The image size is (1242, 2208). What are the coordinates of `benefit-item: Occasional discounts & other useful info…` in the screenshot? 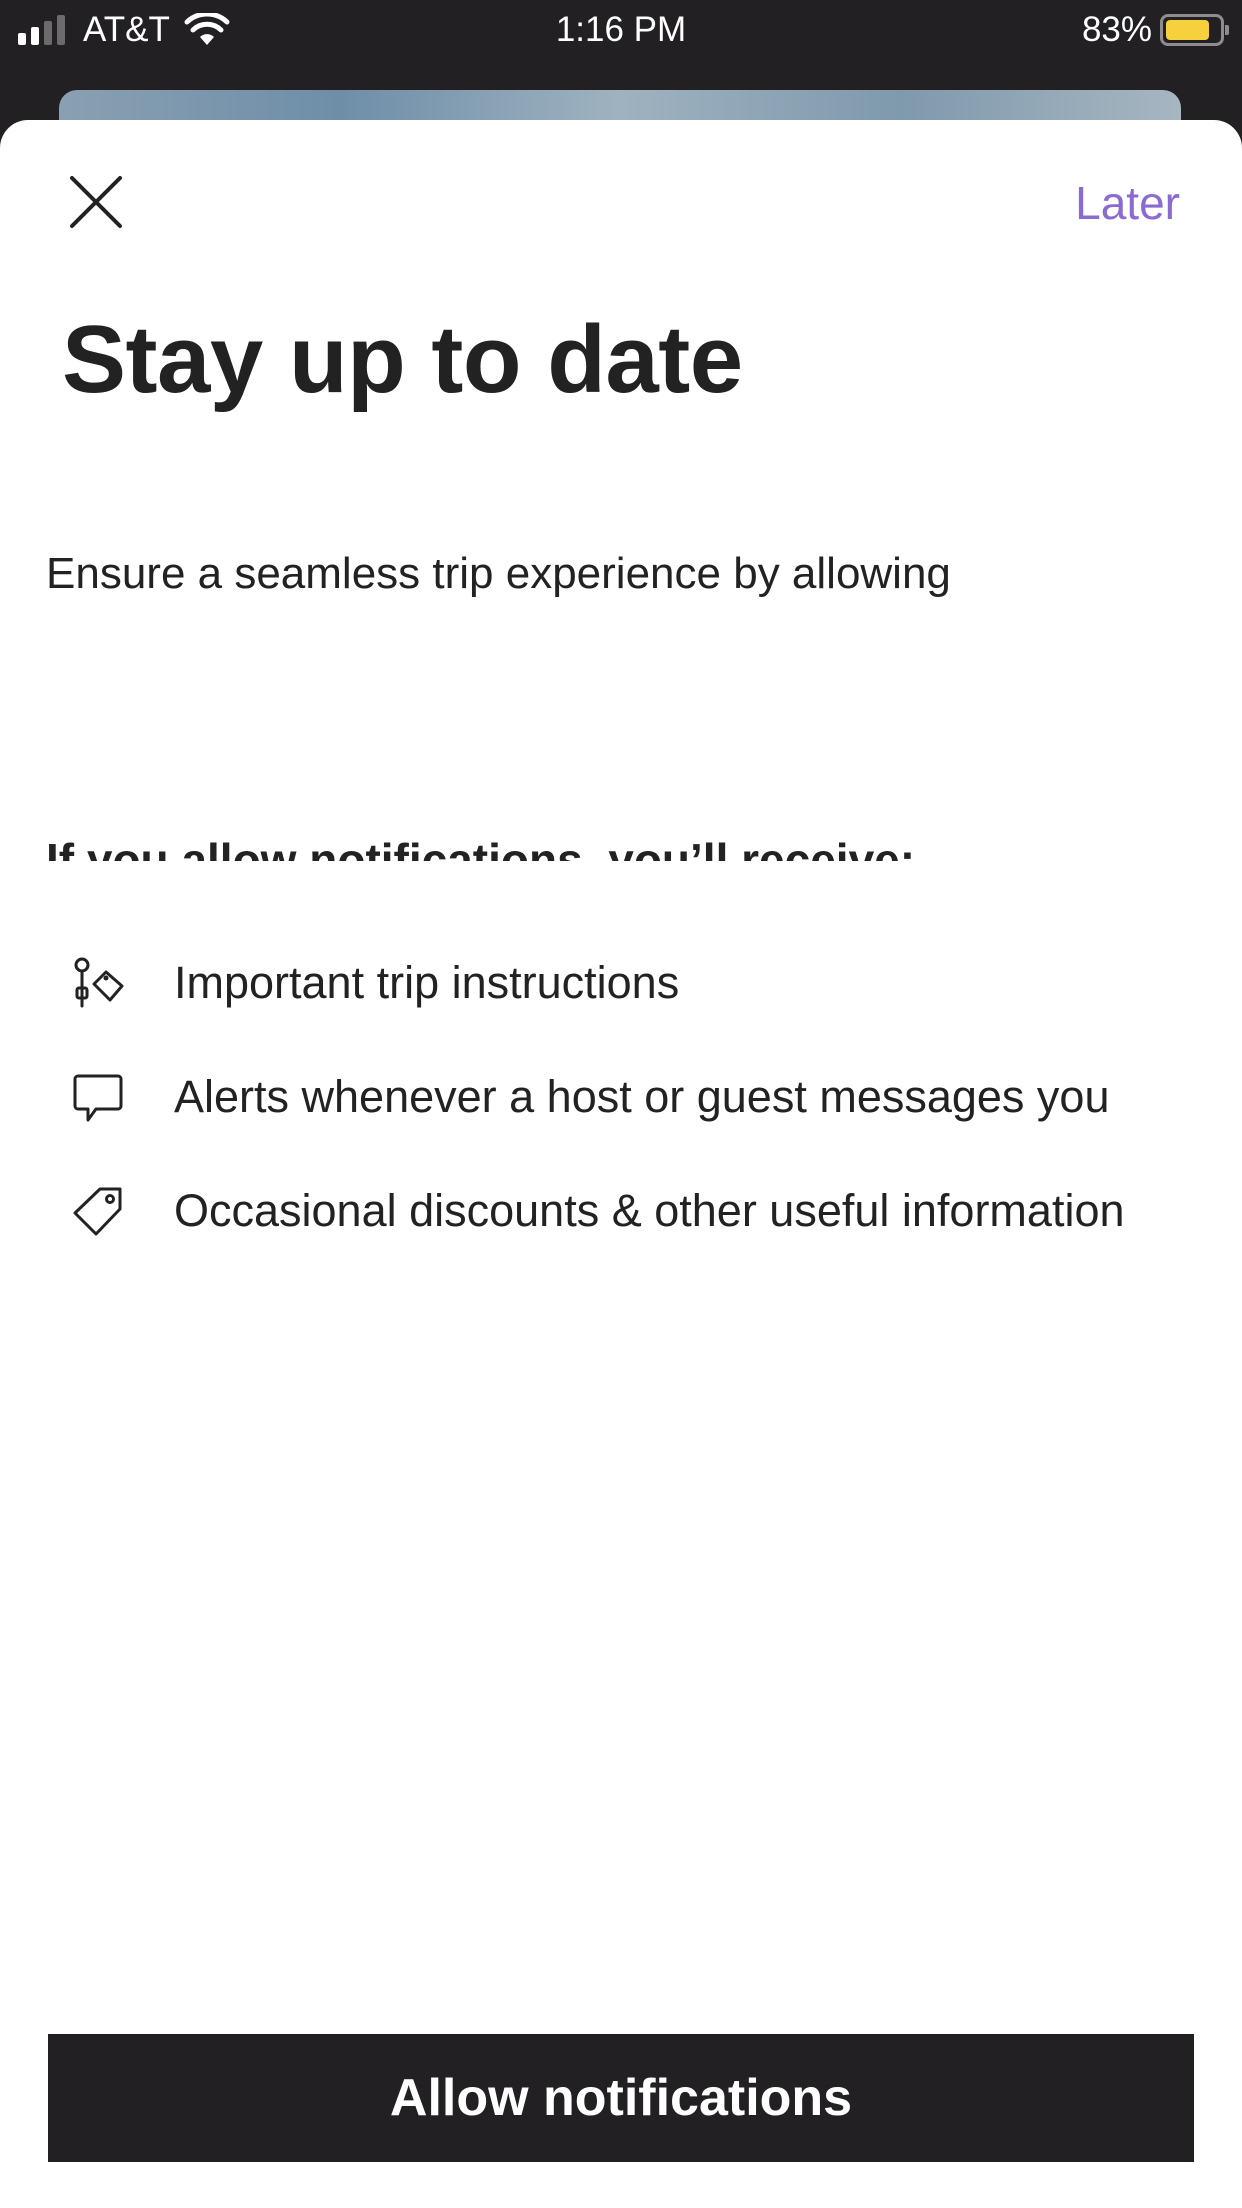 It's located at (625, 1211).